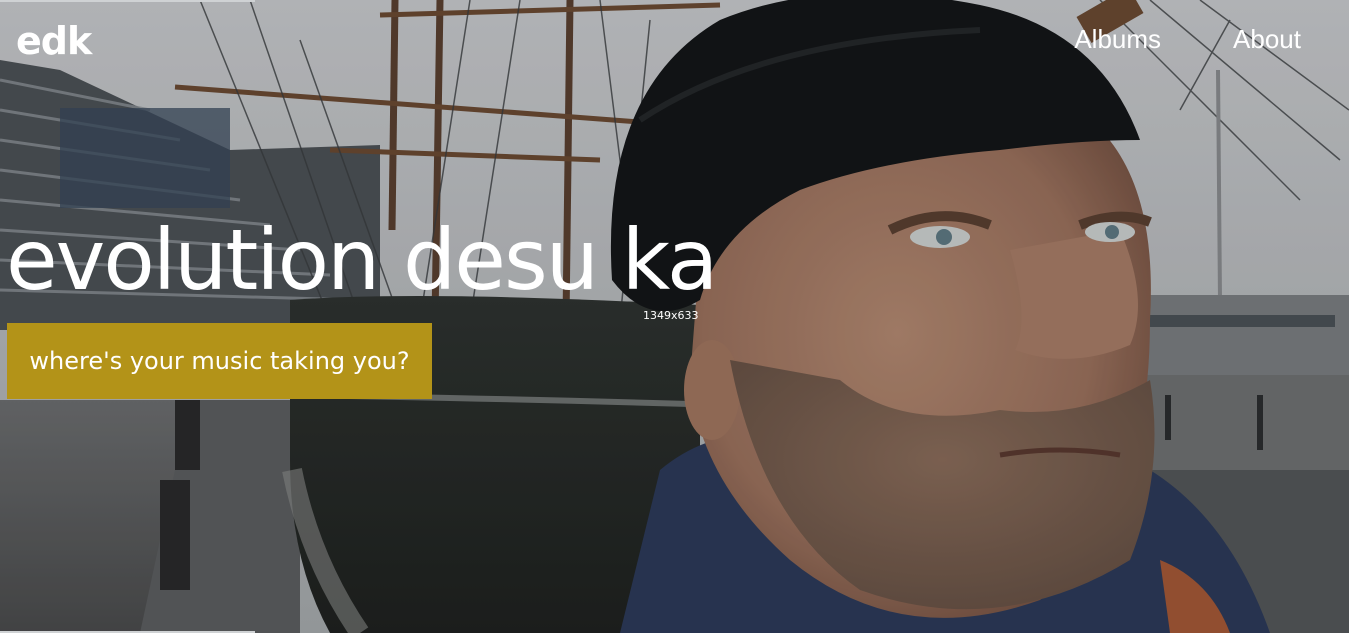  Describe the element at coordinates (1117, 39) in the screenshot. I see `nav-link-albums: Albums` at that location.